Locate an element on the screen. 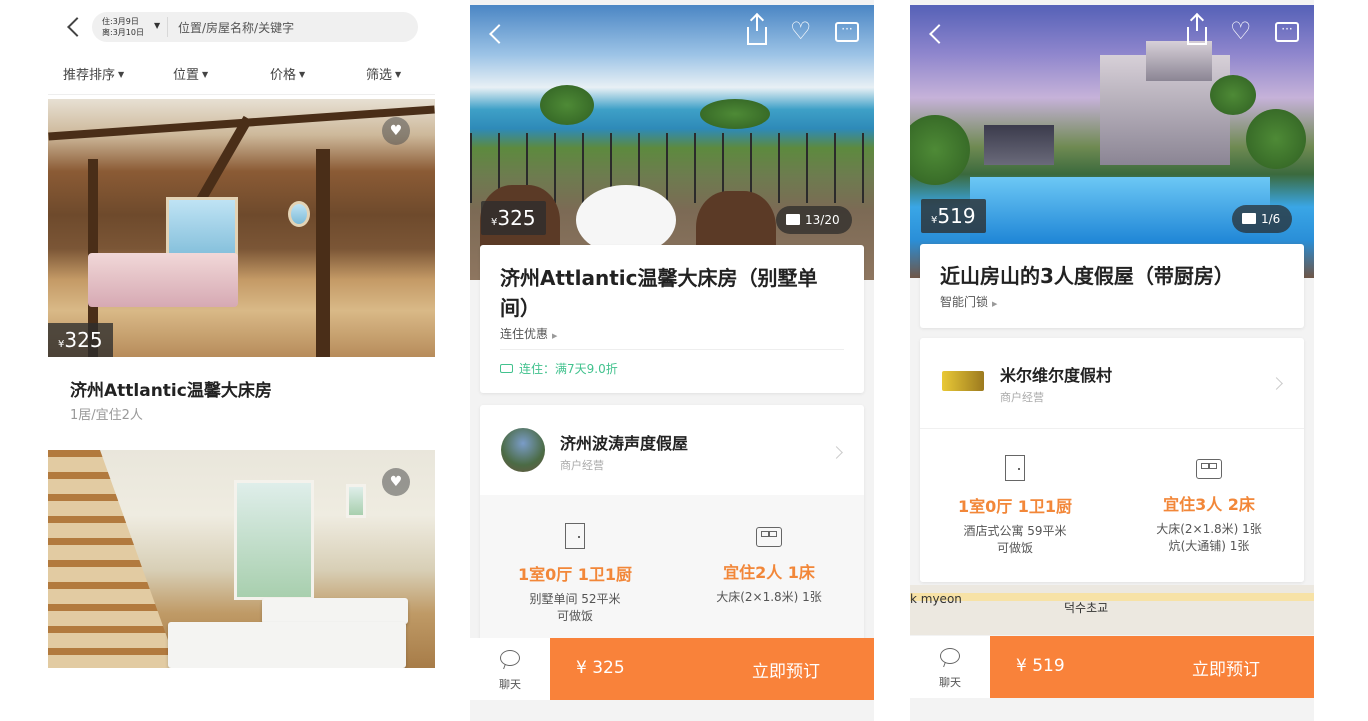 The width and height of the screenshot is (1368, 721). filter-sort: 推荐排序 ▼ is located at coordinates (93, 73).